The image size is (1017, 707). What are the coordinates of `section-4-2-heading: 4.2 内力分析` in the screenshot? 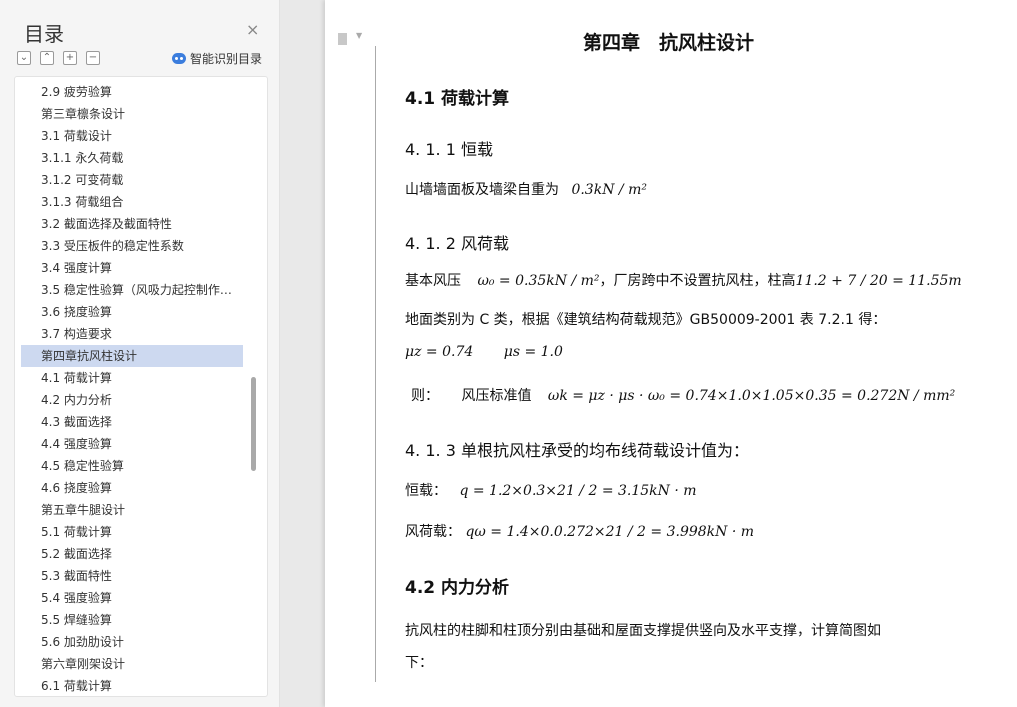 It's located at (457, 588).